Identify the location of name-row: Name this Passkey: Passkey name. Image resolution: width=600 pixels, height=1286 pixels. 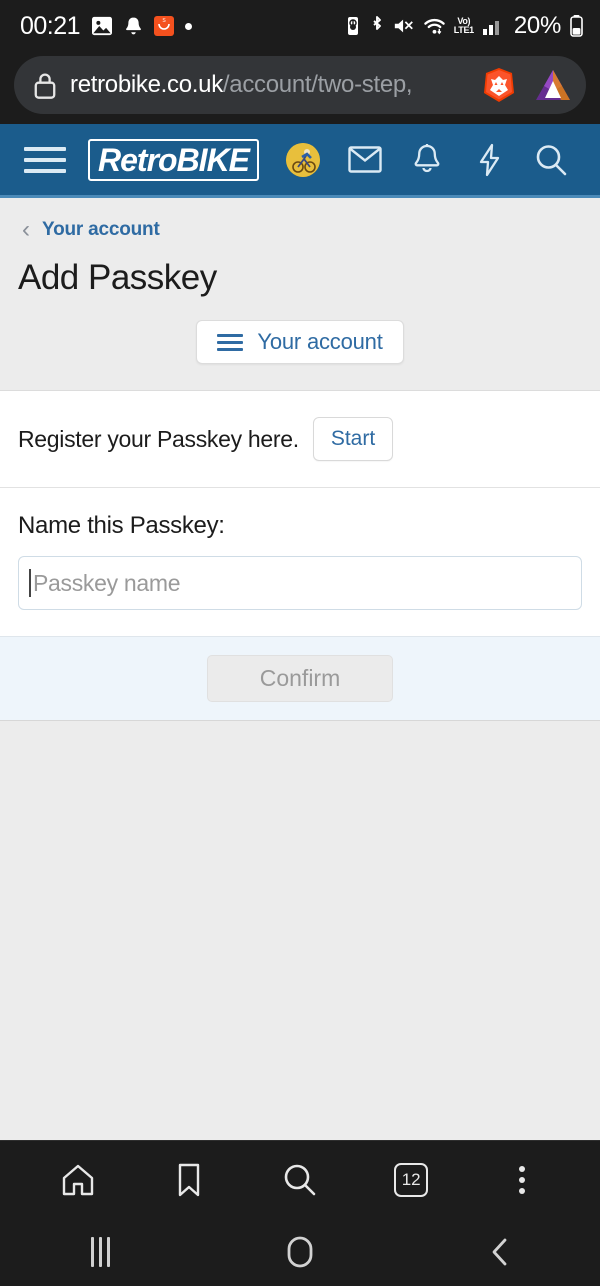
(300, 562).